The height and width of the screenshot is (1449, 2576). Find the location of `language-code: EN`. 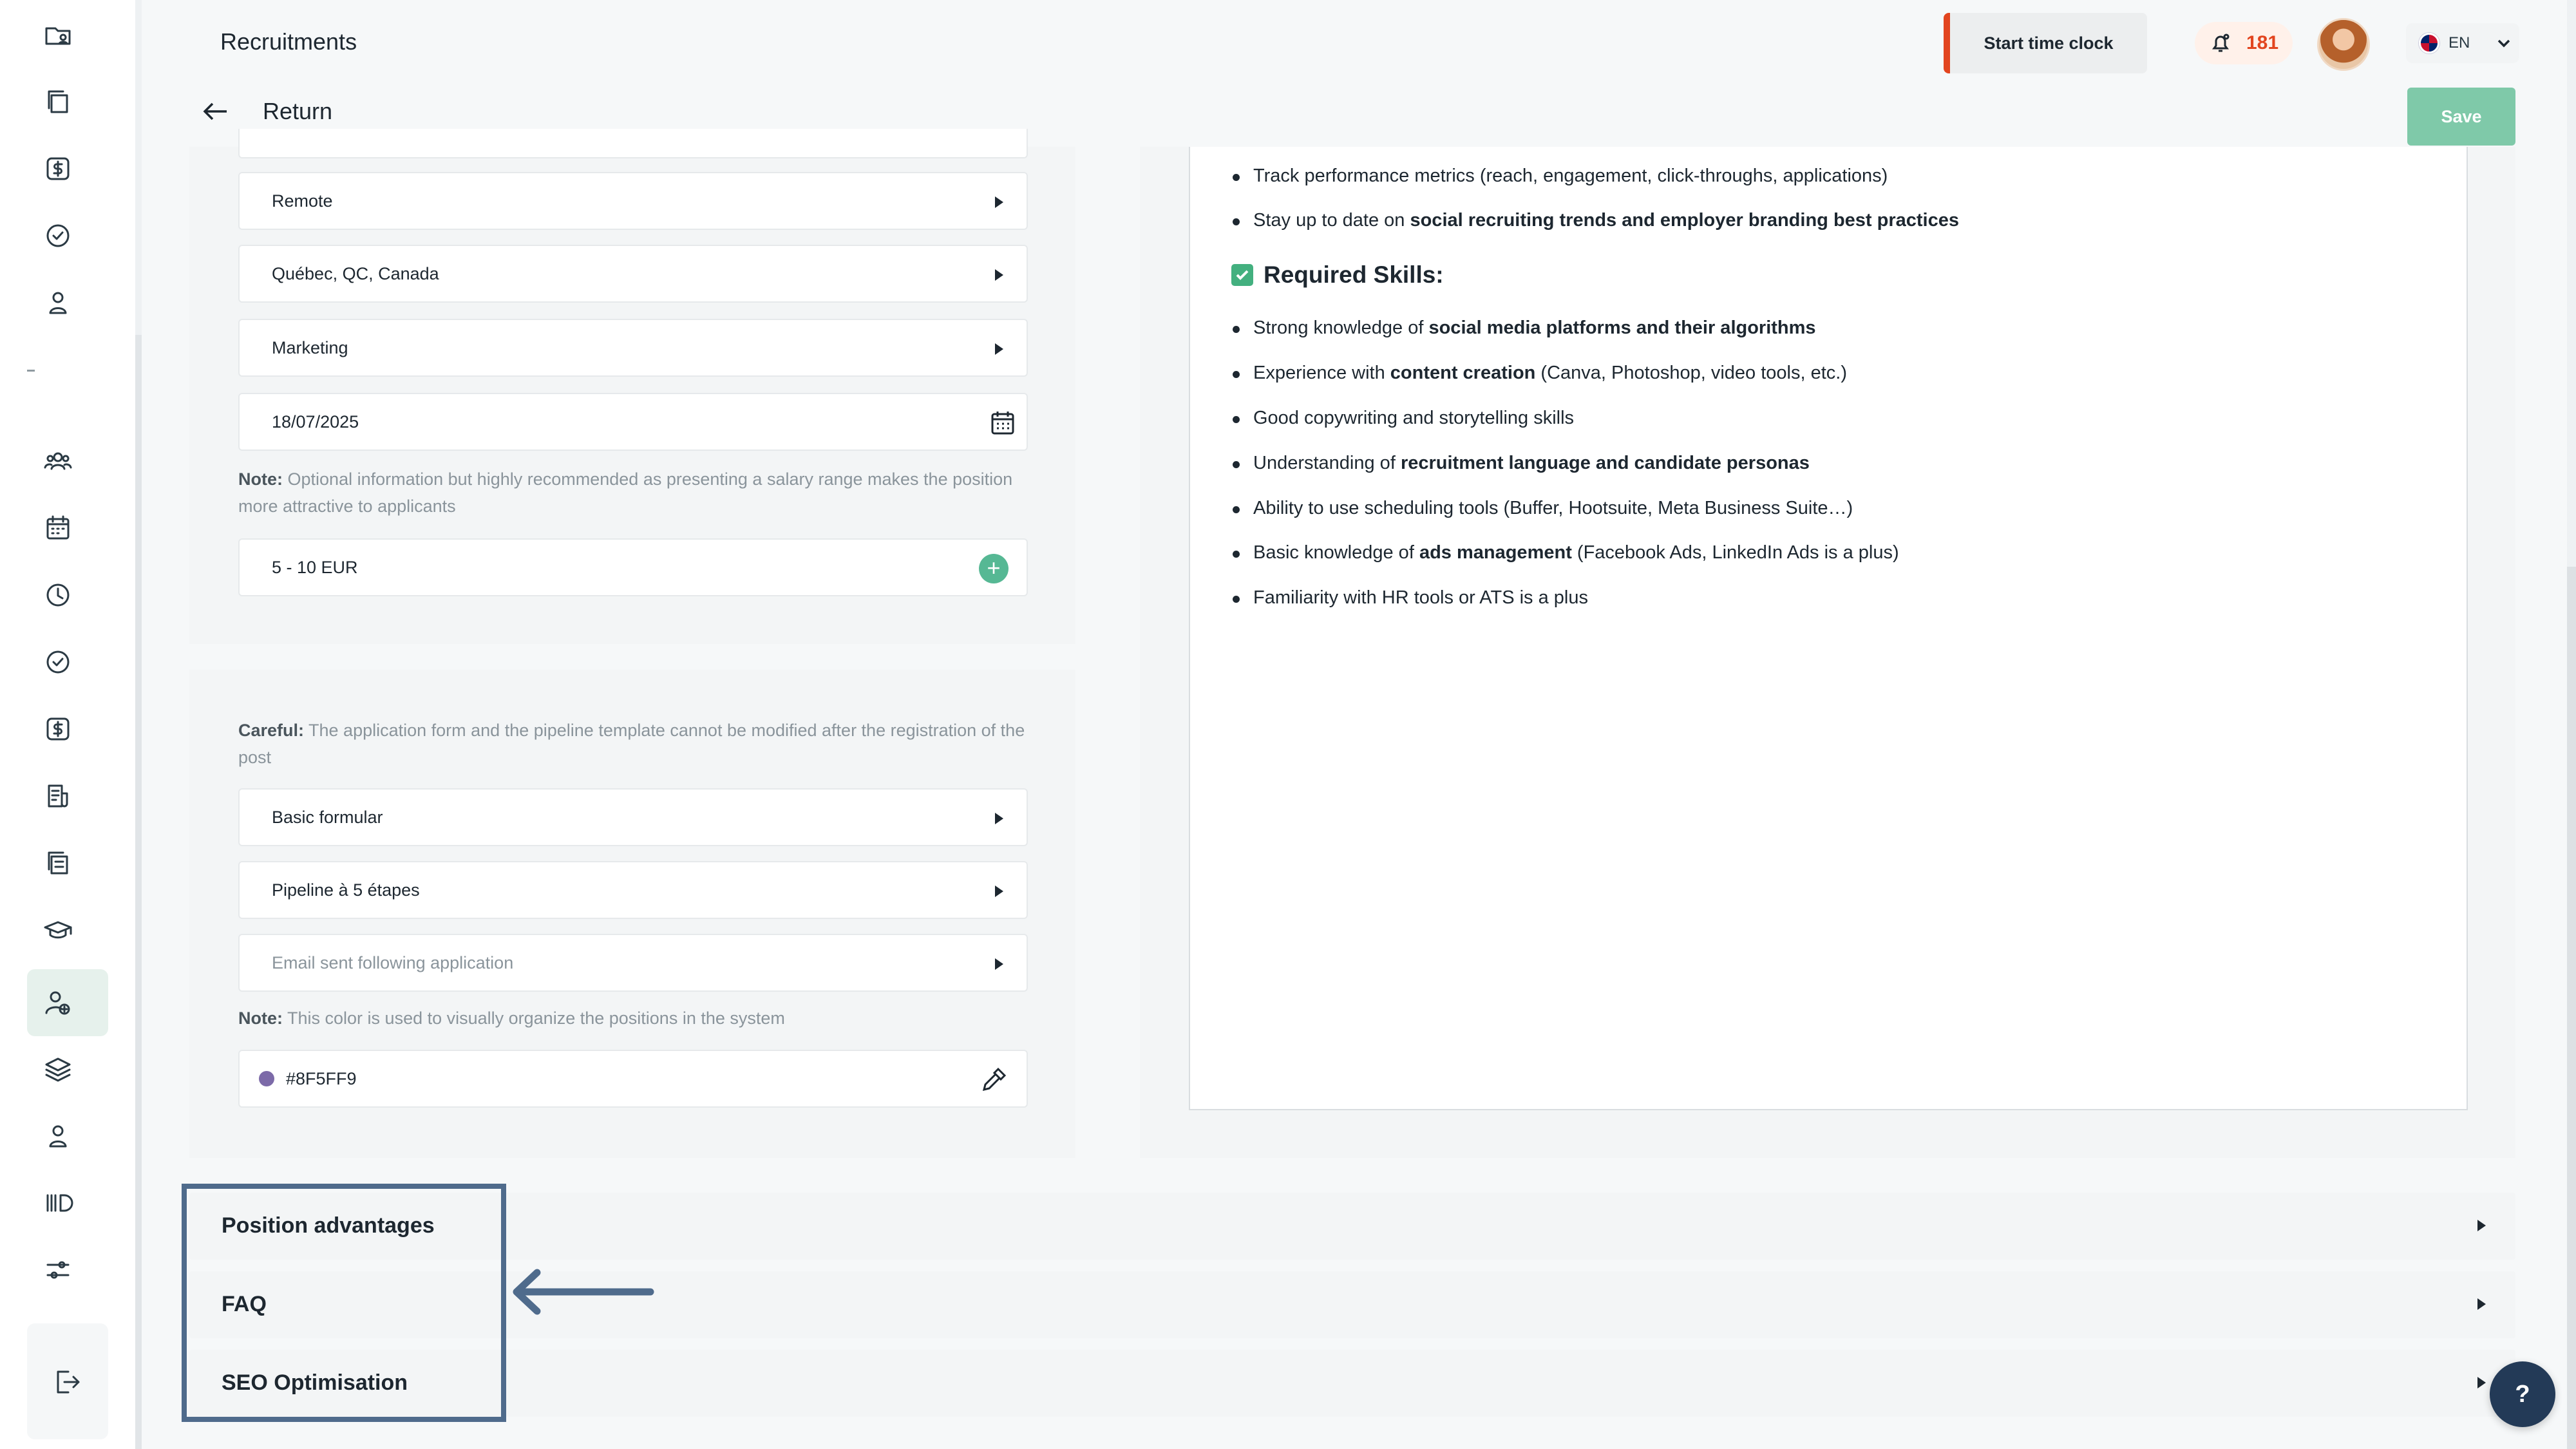

language-code: EN is located at coordinates (2459, 43).